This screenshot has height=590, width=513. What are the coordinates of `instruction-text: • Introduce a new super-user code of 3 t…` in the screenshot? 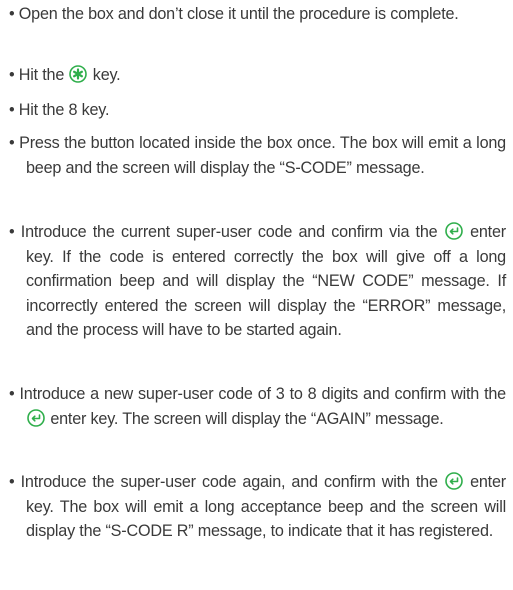 It's located at (257, 406).